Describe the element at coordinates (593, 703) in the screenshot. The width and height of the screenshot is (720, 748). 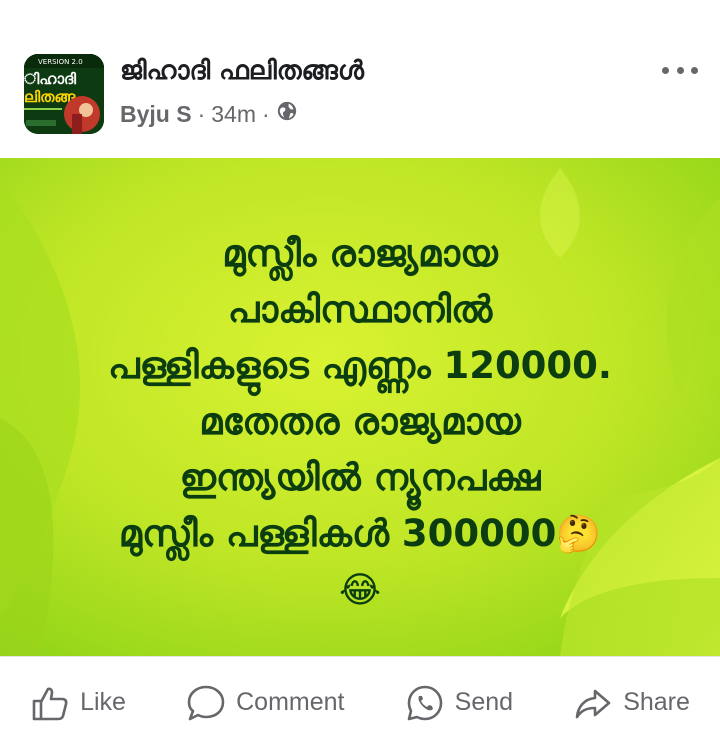
I see `share-arrow-icon` at that location.